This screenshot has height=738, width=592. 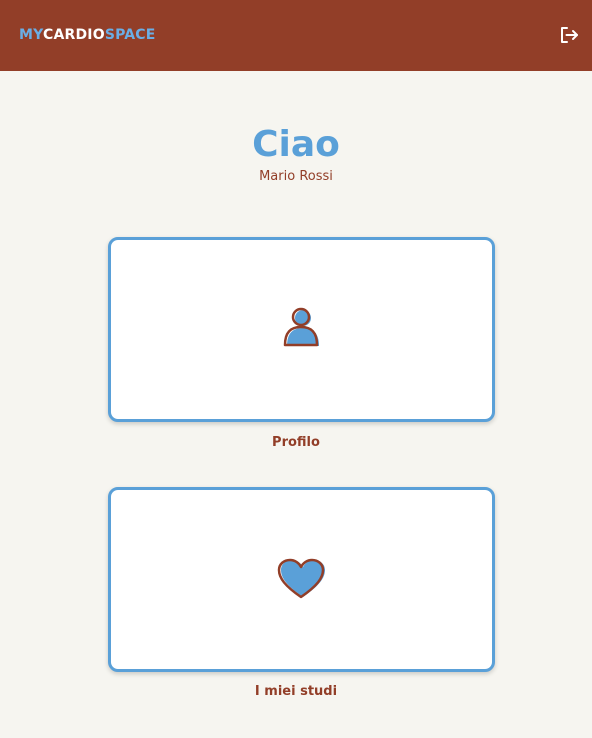 I want to click on logo-part-space: SPACE, so click(x=130, y=35).